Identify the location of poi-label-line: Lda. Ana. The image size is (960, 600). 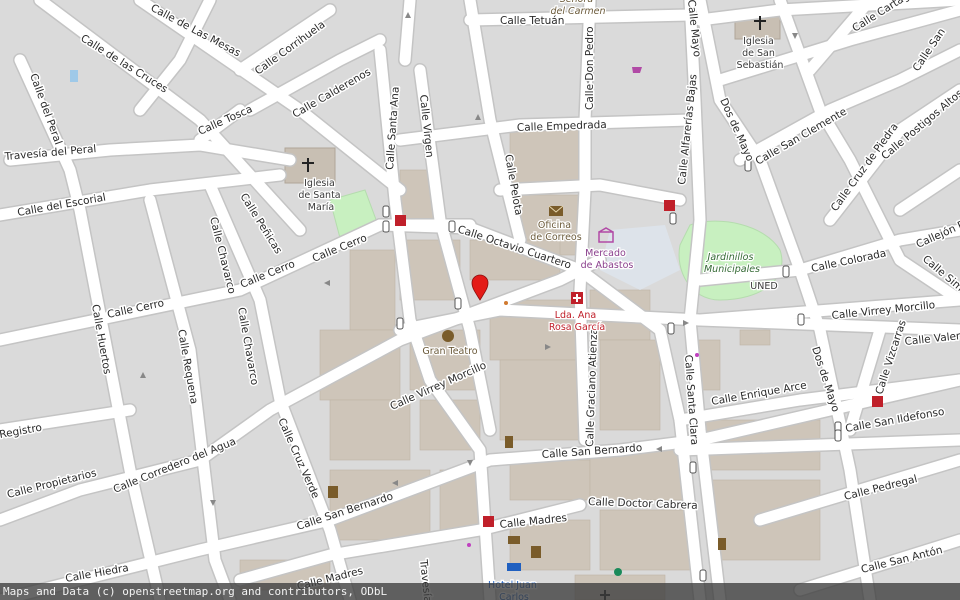
(576, 315).